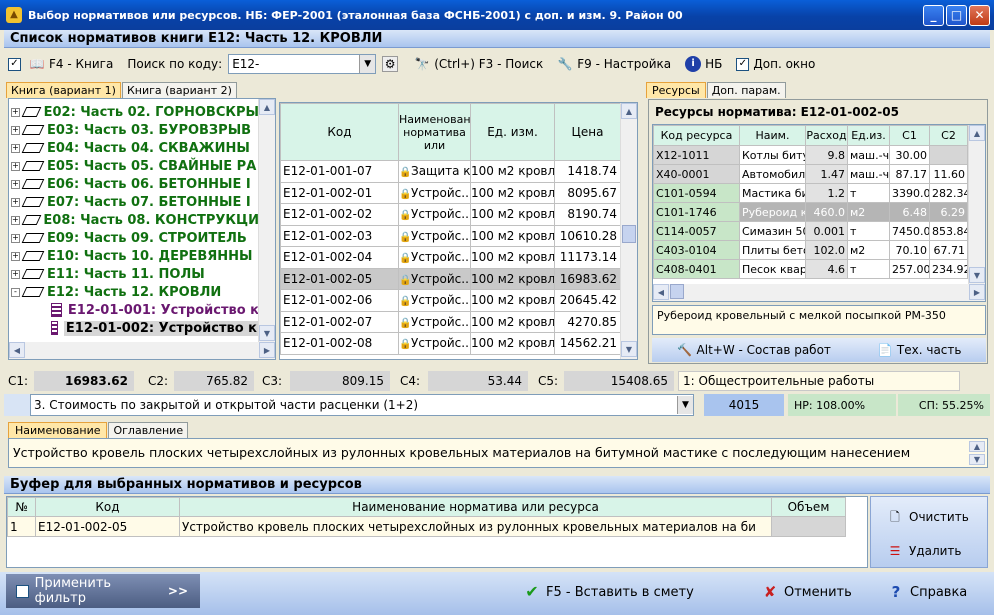  I want to click on tab-book-variant-2: Книга (вариант 2), so click(179, 90).